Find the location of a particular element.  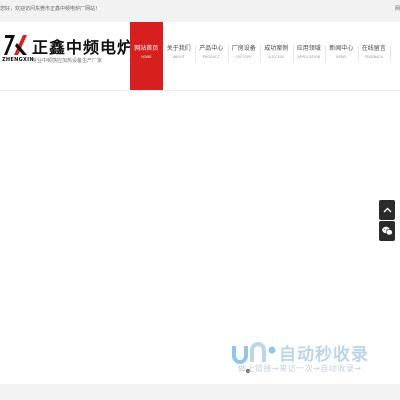

nav-label-en: CO is located at coordinates (395, 57).